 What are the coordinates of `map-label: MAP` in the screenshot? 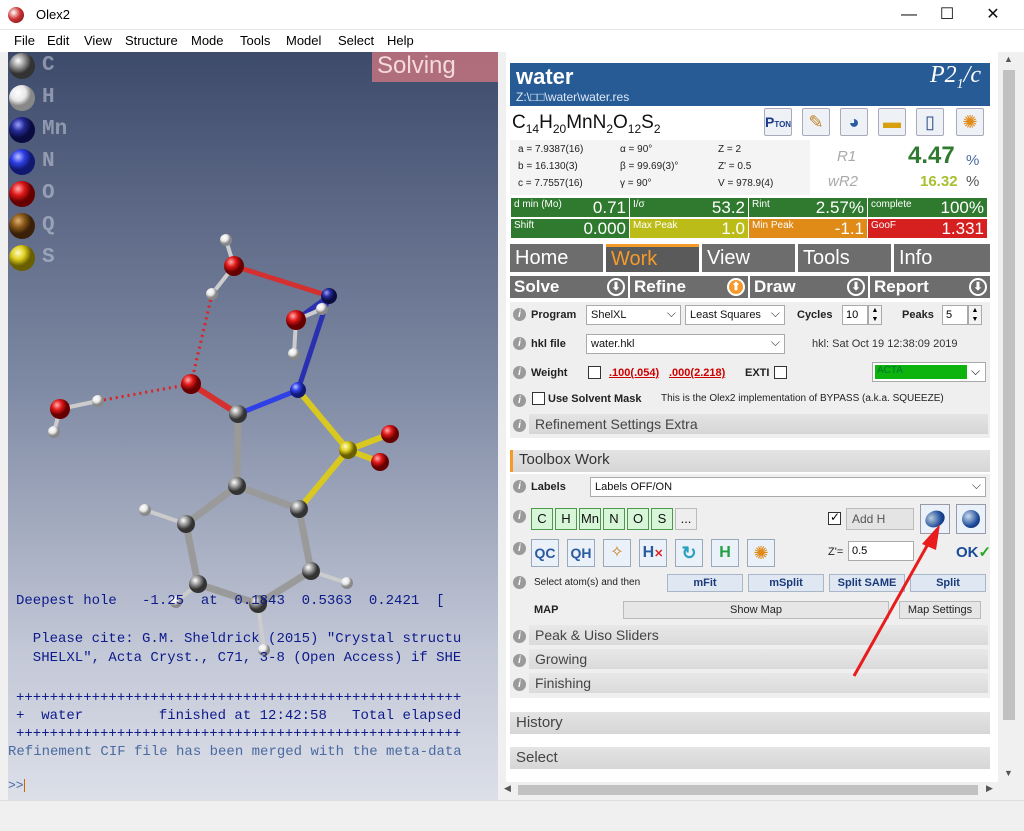 It's located at (546, 610).